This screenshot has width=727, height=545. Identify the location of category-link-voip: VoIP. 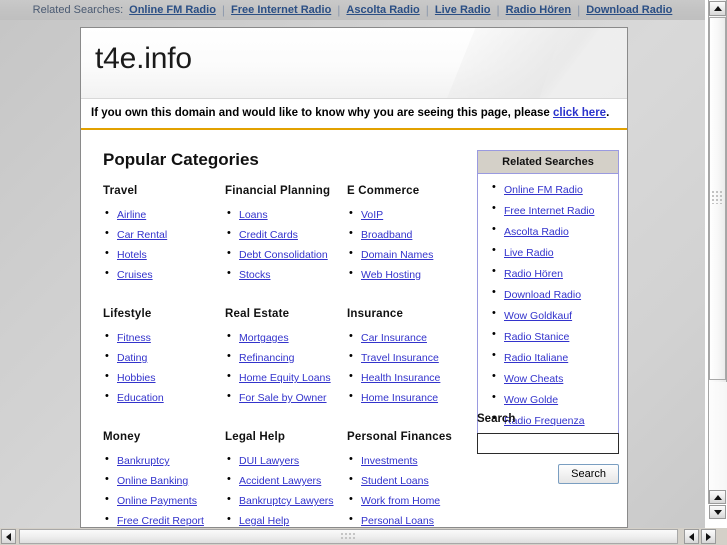
(372, 215).